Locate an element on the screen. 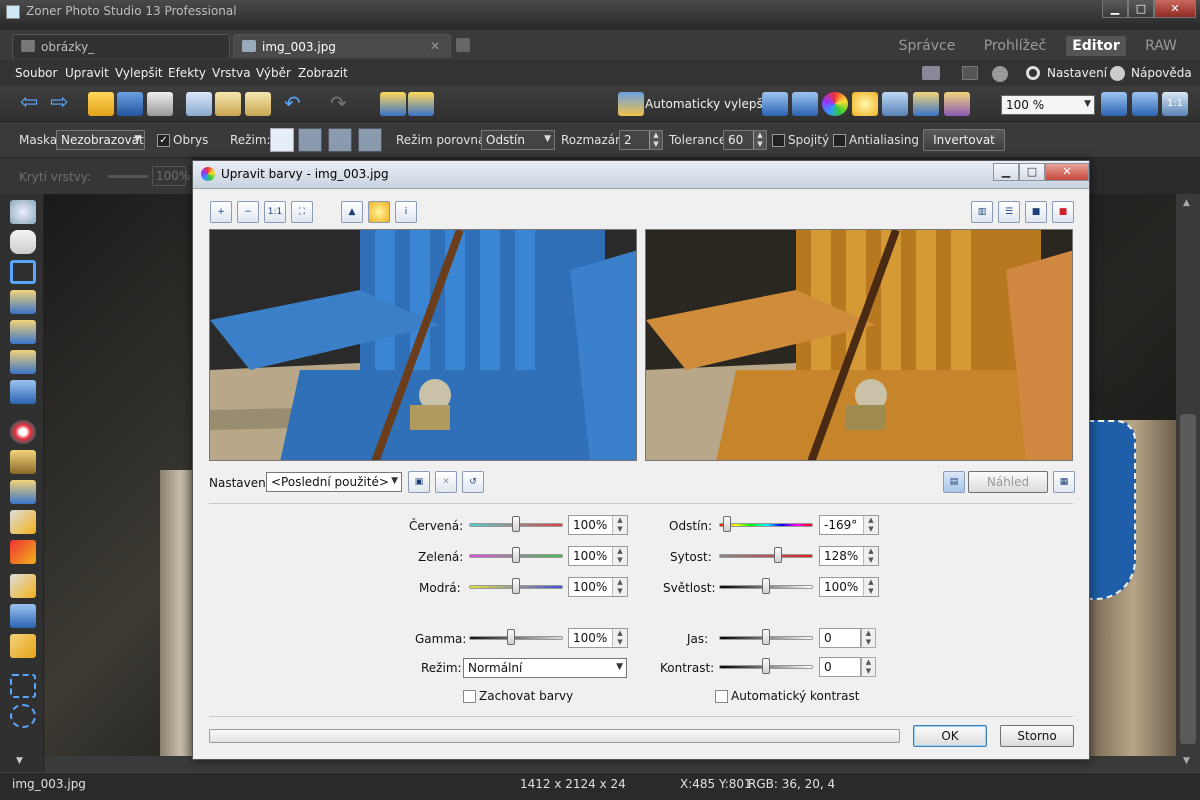  outline-checkbox: ✓ is located at coordinates (163, 140).